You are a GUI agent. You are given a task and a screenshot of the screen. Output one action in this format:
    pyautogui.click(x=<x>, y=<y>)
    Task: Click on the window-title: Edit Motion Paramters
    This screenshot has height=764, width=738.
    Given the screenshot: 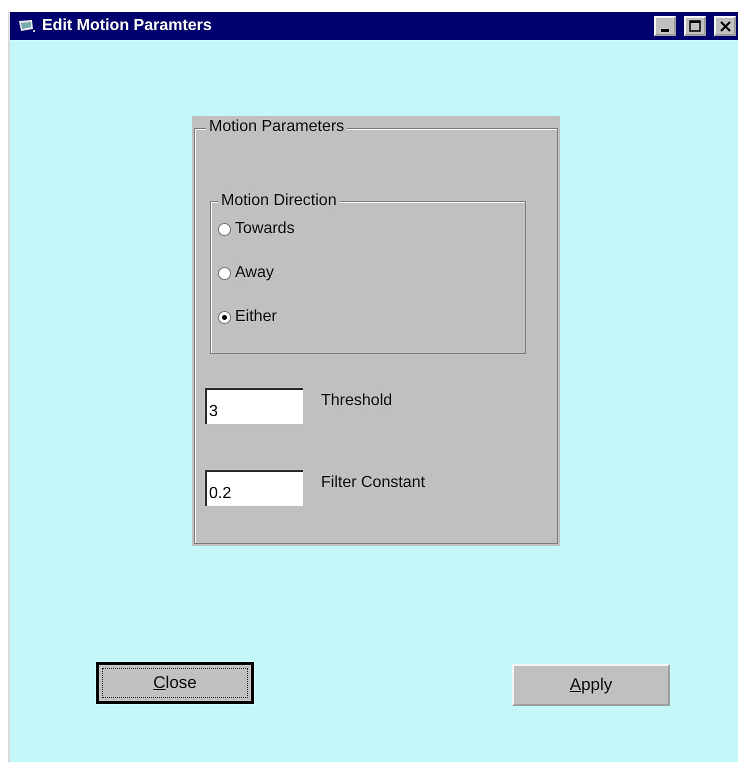 What is the action you would take?
    pyautogui.click(x=127, y=26)
    